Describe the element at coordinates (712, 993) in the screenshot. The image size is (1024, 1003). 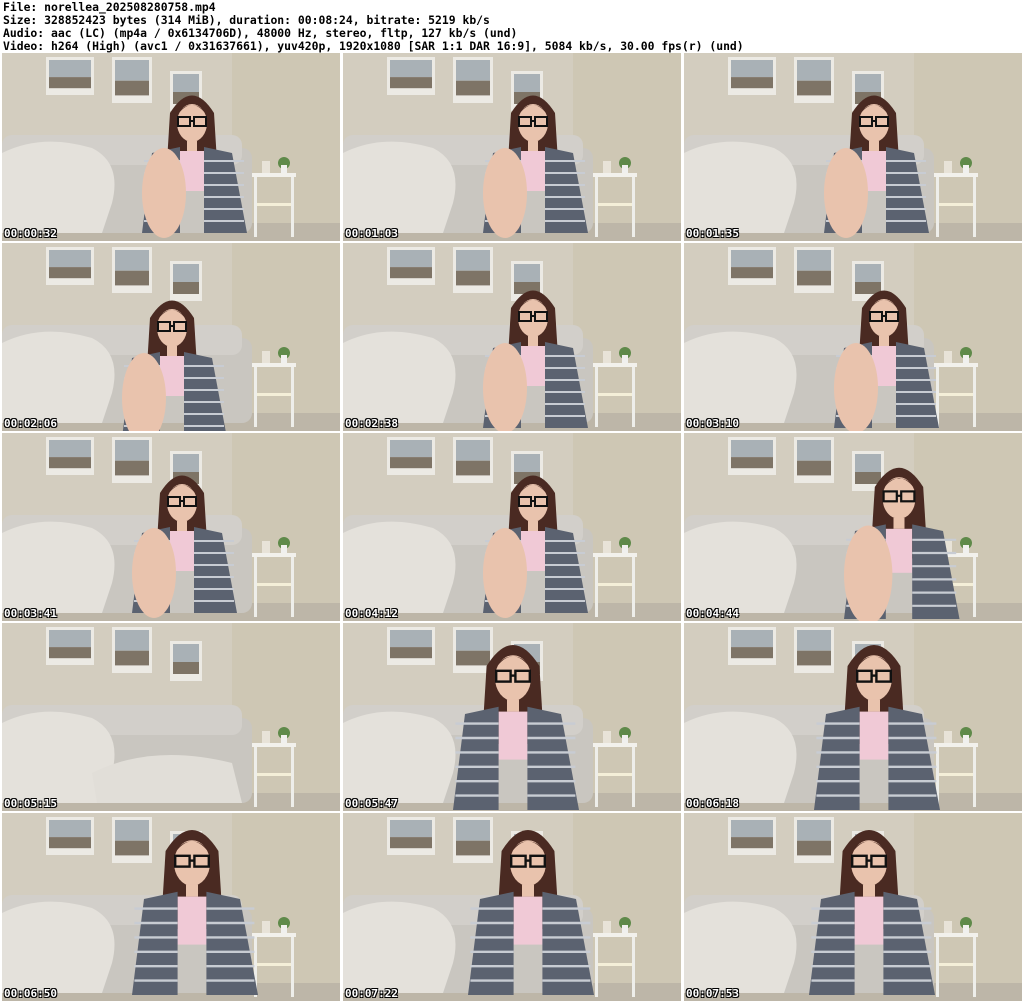
I see `timestamp-label: 00:07:53` at that location.